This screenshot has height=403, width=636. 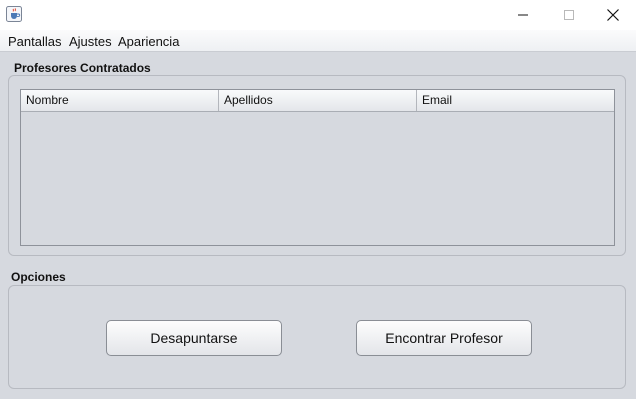 I want to click on menu-apariencia: Apariencia, so click(x=148, y=41).